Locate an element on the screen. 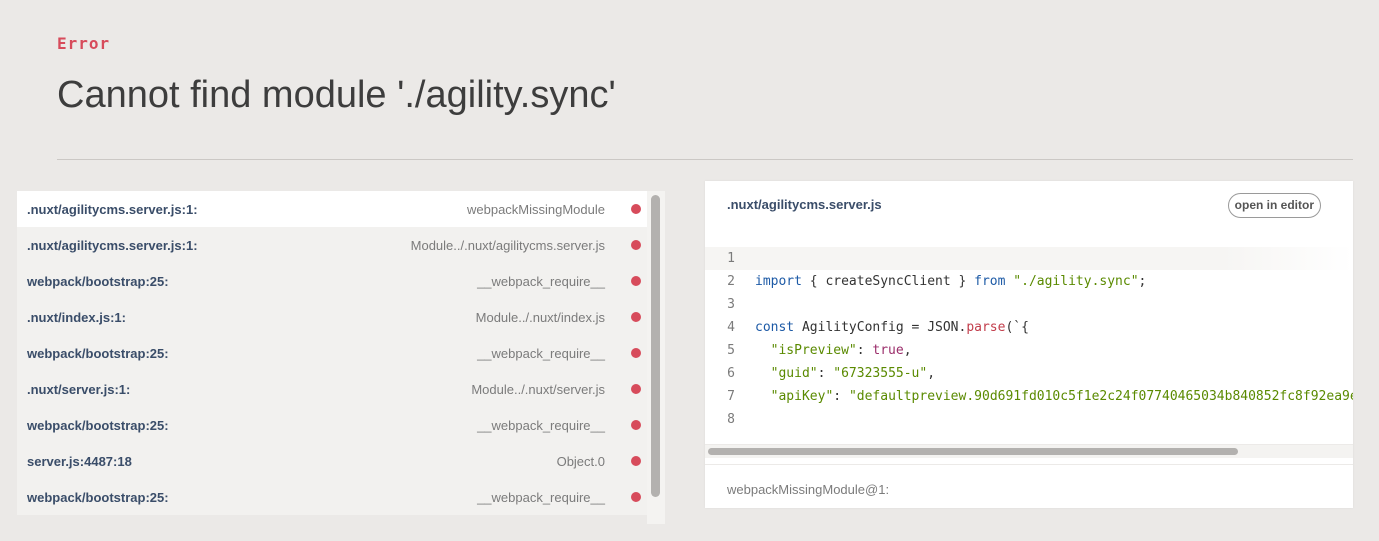 The height and width of the screenshot is (541, 1379). error-label: Error is located at coordinates (84, 43).